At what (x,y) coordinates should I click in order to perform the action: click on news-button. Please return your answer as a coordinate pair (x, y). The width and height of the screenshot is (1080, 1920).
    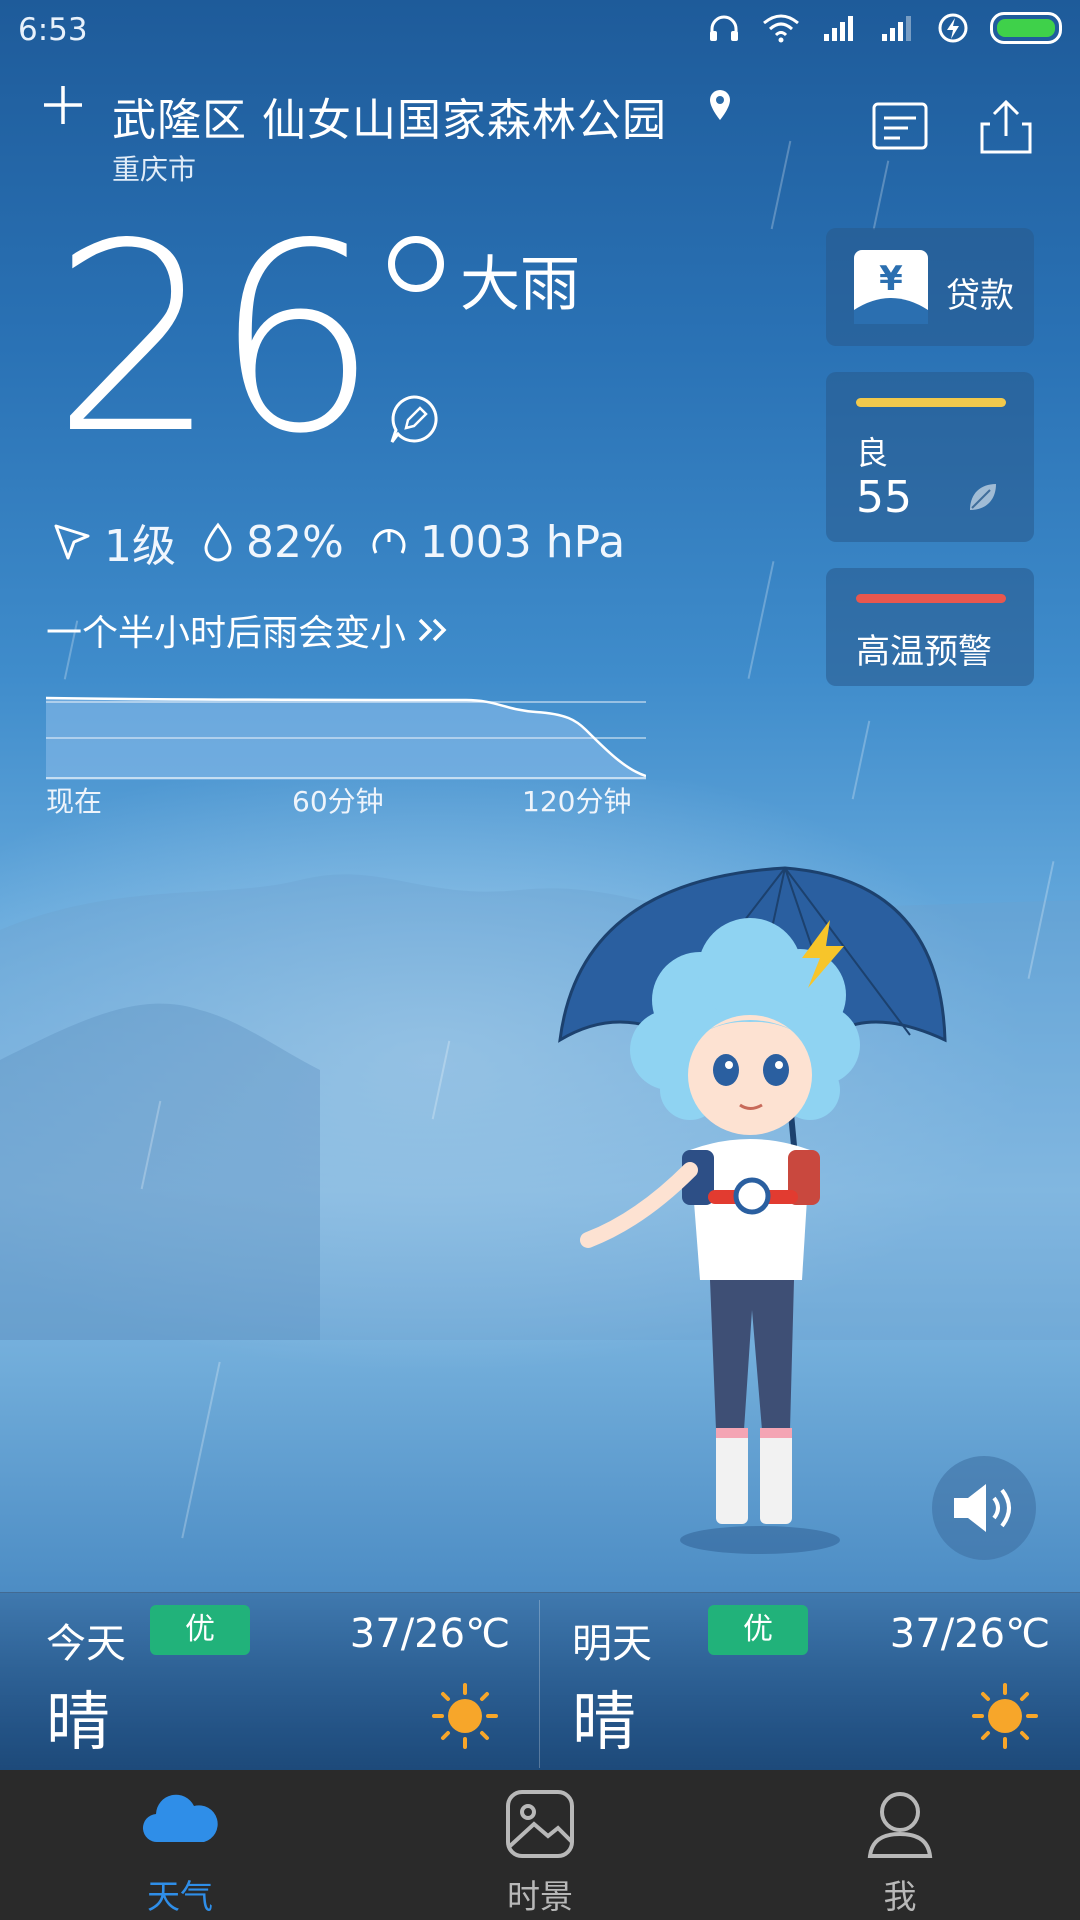
    Looking at the image, I should click on (900, 128).